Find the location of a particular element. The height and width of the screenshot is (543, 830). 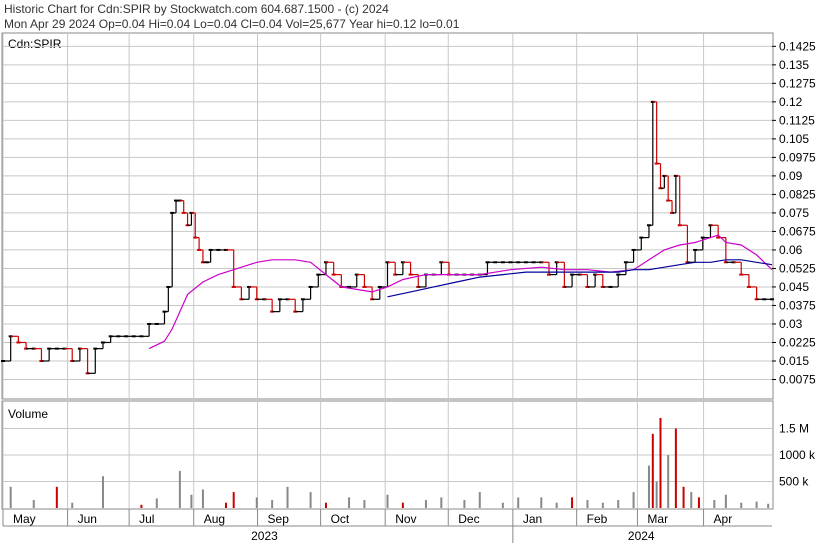

month-label: Aug is located at coordinates (214, 519).